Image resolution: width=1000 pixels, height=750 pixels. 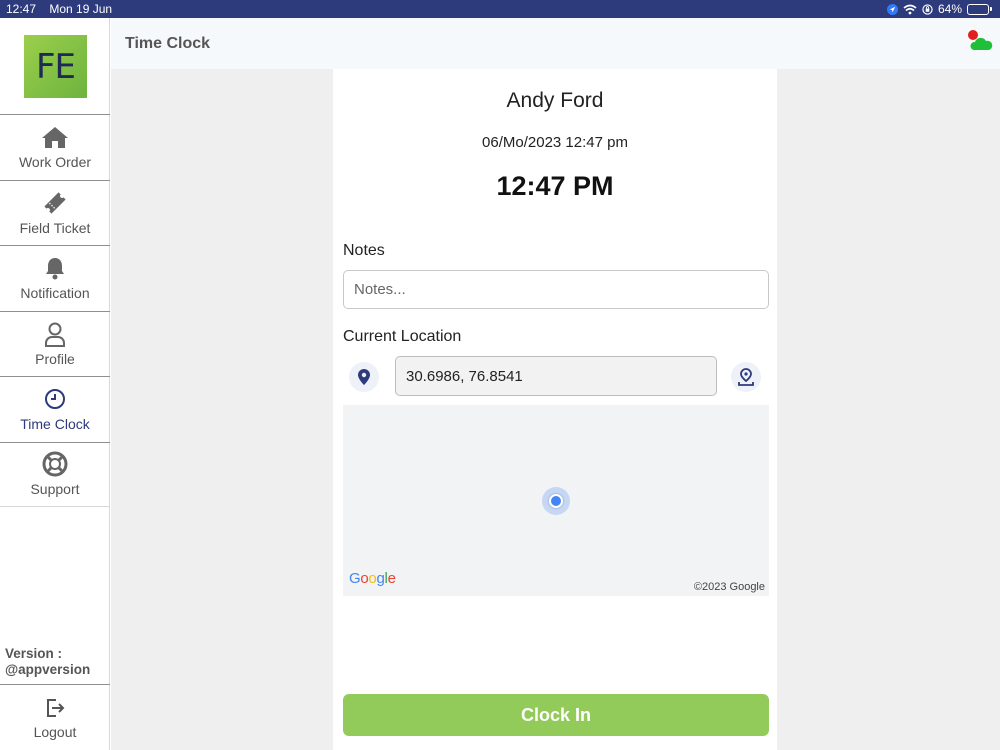 What do you see at coordinates (555, 43) in the screenshot?
I see `page-header: Time Clock` at bounding box center [555, 43].